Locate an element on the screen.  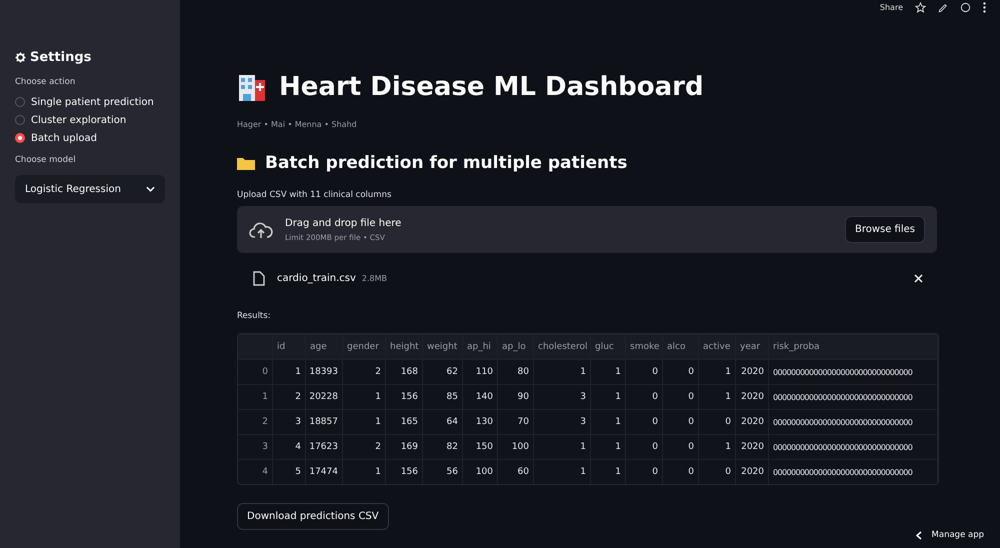
table-cell: 18393 is located at coordinates (324, 371).